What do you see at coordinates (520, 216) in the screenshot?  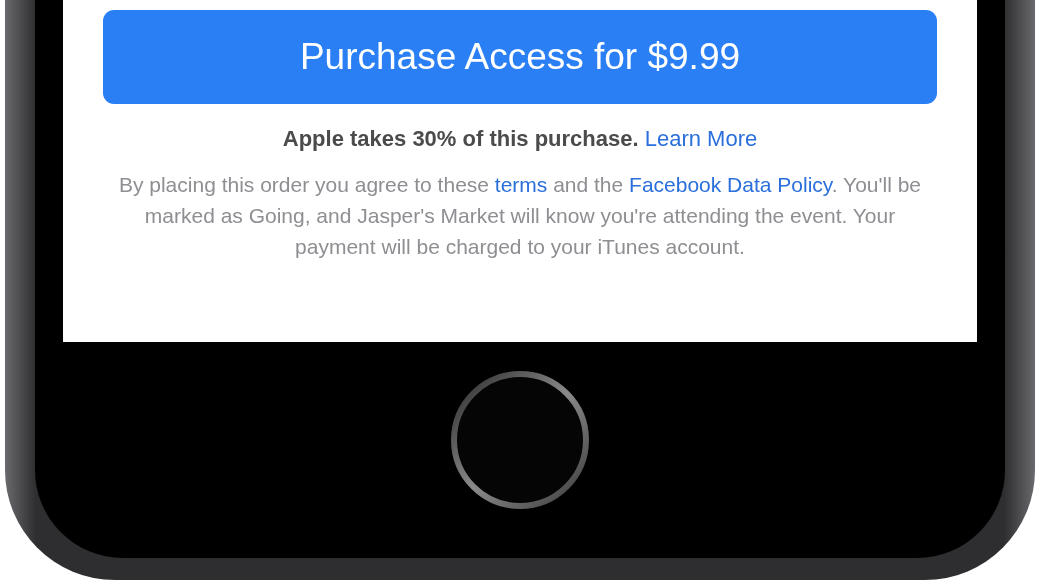 I see `terms-paragraph: By placing this order you agree to these terms and the Facebook Data Policy. You'll be marked as Going, and Jasper's Market will know you're attending the event. Your payment will be charged to your iTunes account.` at bounding box center [520, 216].